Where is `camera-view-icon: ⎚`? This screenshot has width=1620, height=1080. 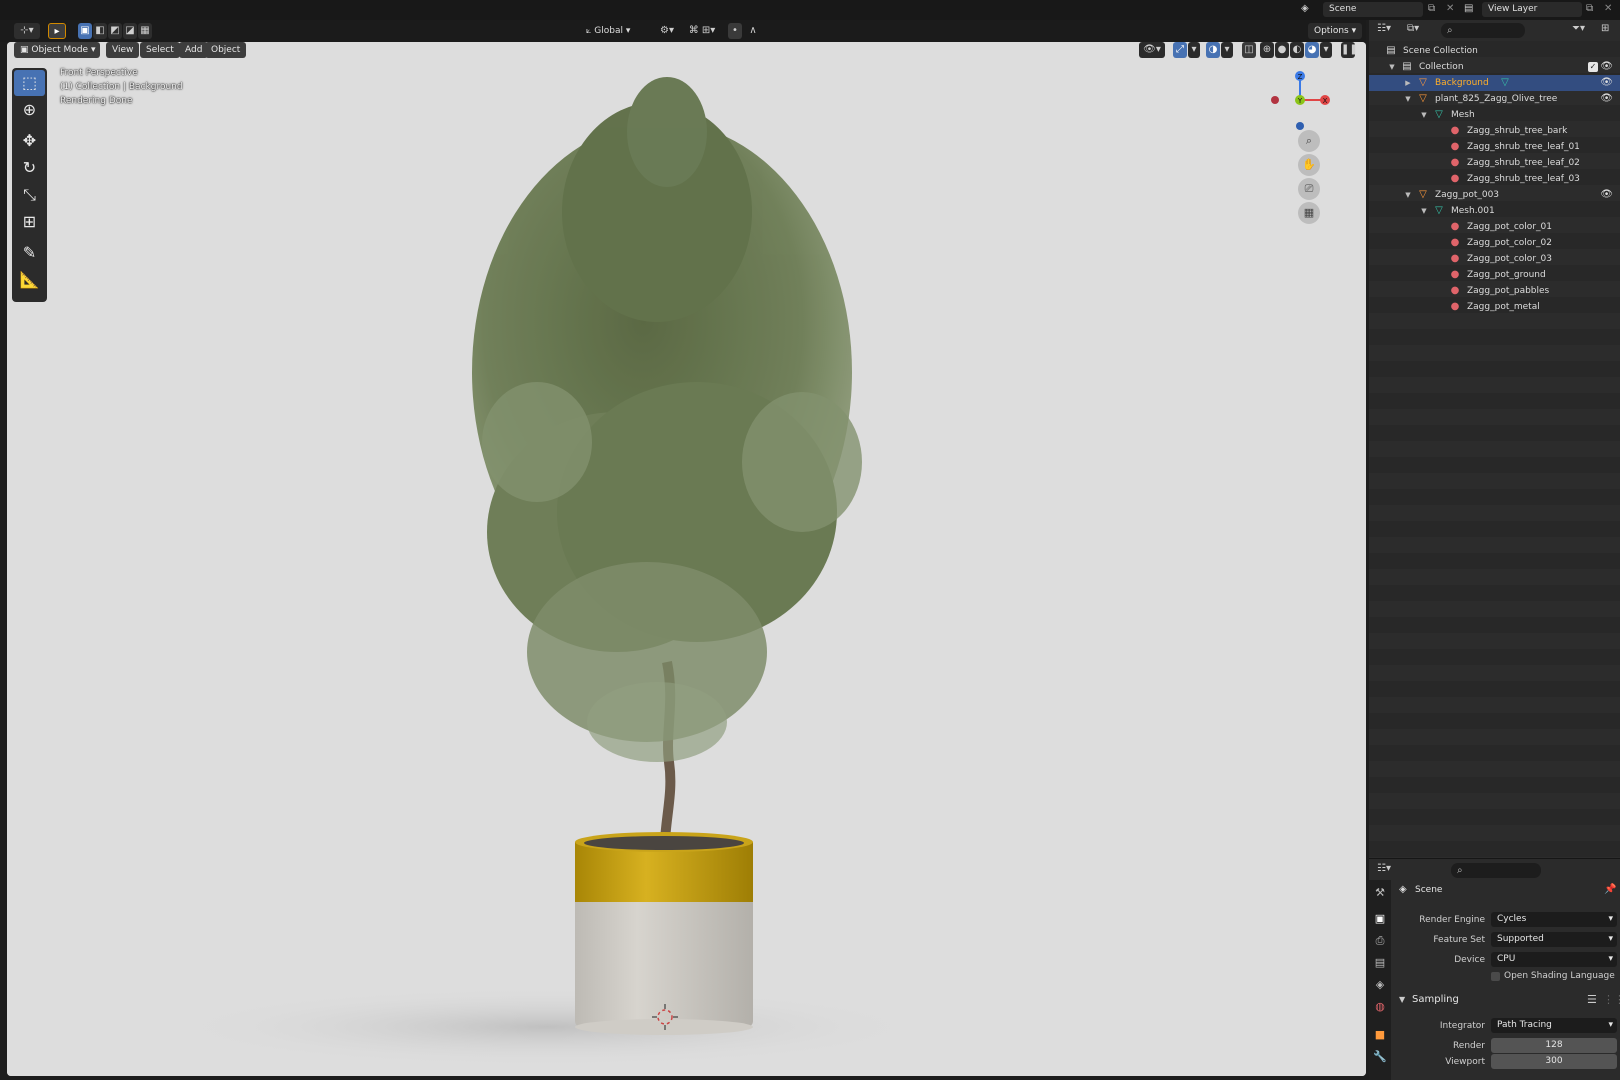 camera-view-icon: ⎚ is located at coordinates (1309, 189).